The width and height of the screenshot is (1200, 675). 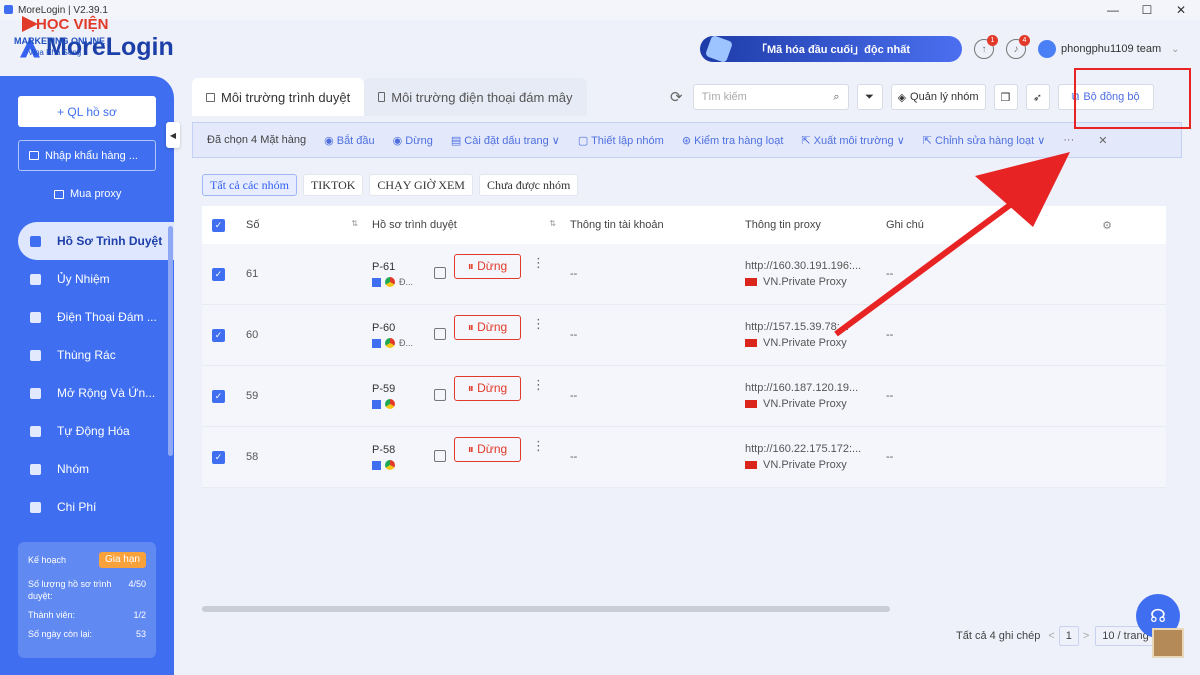 What do you see at coordinates (96, 194) in the screenshot?
I see `buy-proxy-label: Mua proxy` at bounding box center [96, 194].